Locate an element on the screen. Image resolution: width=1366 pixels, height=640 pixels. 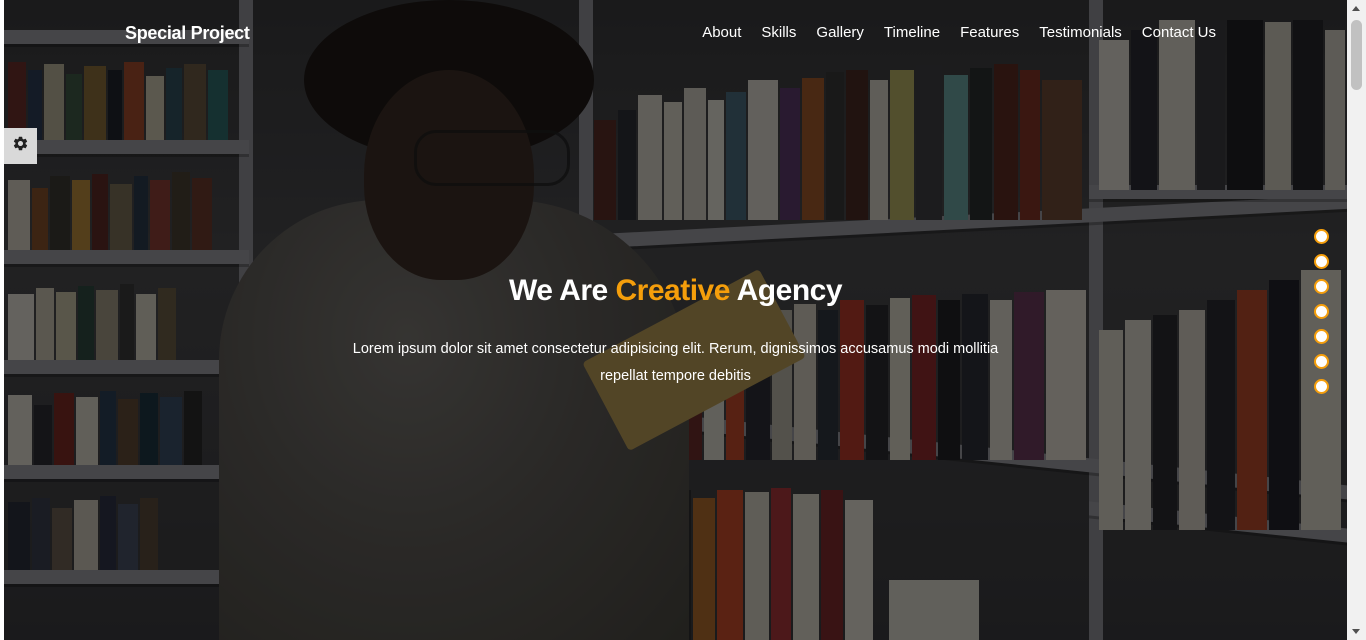
page-scrollbar is located at coordinates (1356, 320).